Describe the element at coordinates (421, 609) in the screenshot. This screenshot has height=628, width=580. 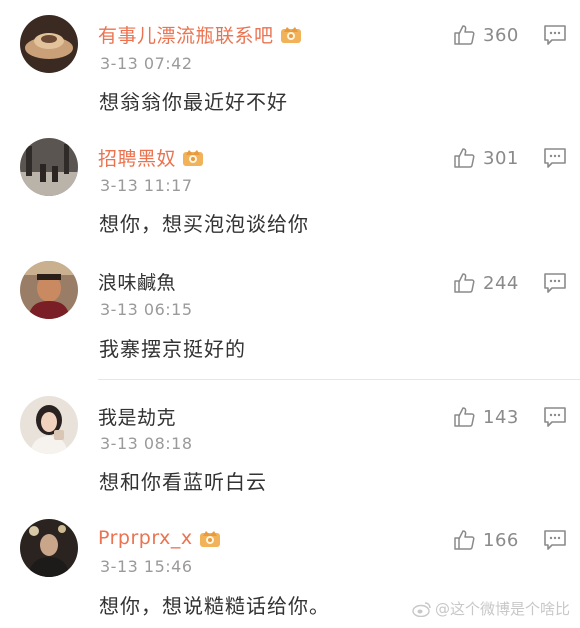
I see `weibo-logo-icon` at that location.